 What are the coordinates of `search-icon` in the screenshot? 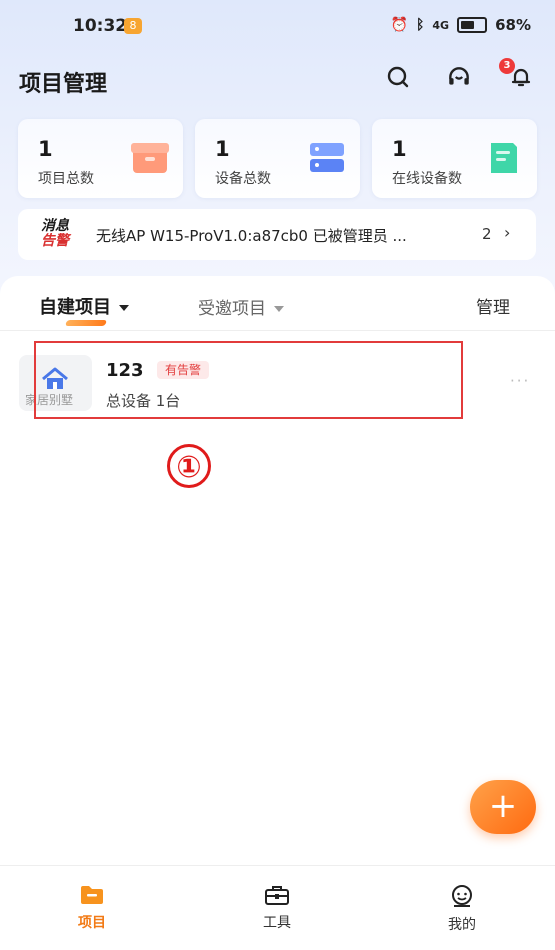 It's located at (398, 77).